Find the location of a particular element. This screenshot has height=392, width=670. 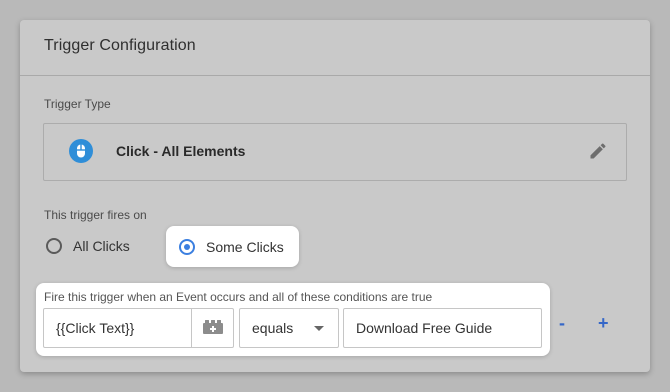

title-divider is located at coordinates (335, 75).